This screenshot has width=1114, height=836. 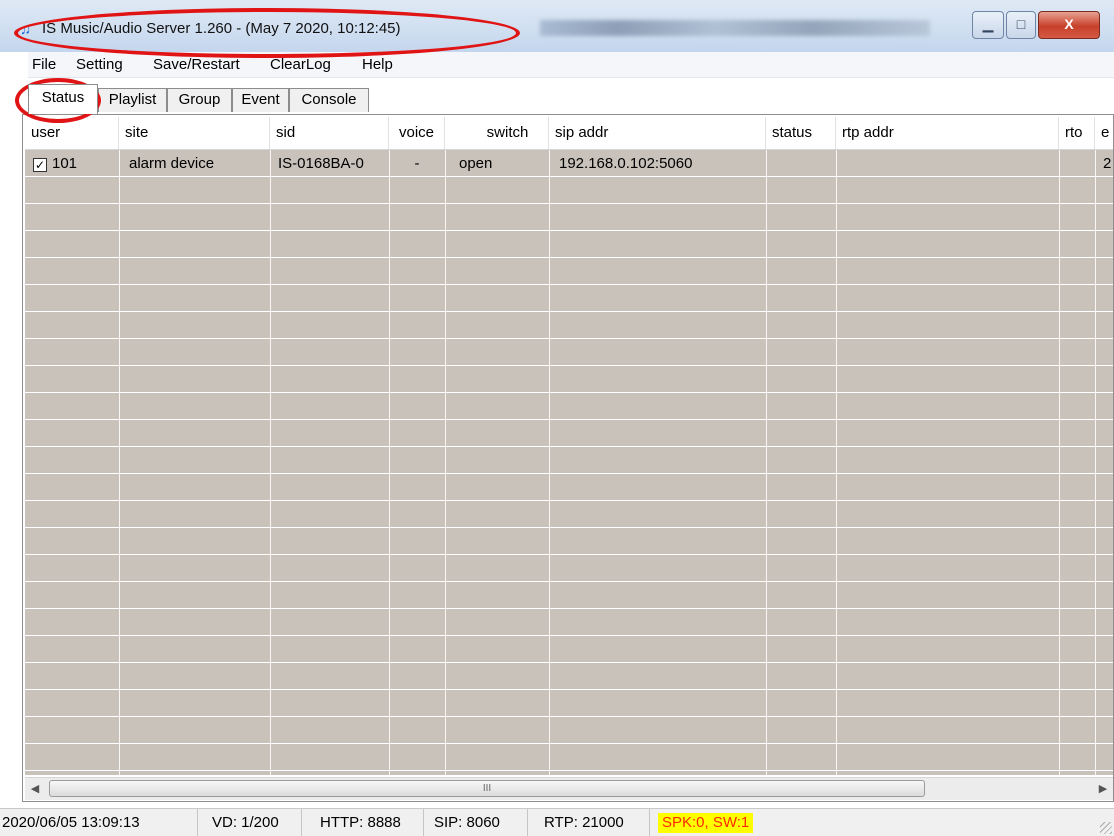 I want to click on blurred-title-region, so click(x=735, y=28).